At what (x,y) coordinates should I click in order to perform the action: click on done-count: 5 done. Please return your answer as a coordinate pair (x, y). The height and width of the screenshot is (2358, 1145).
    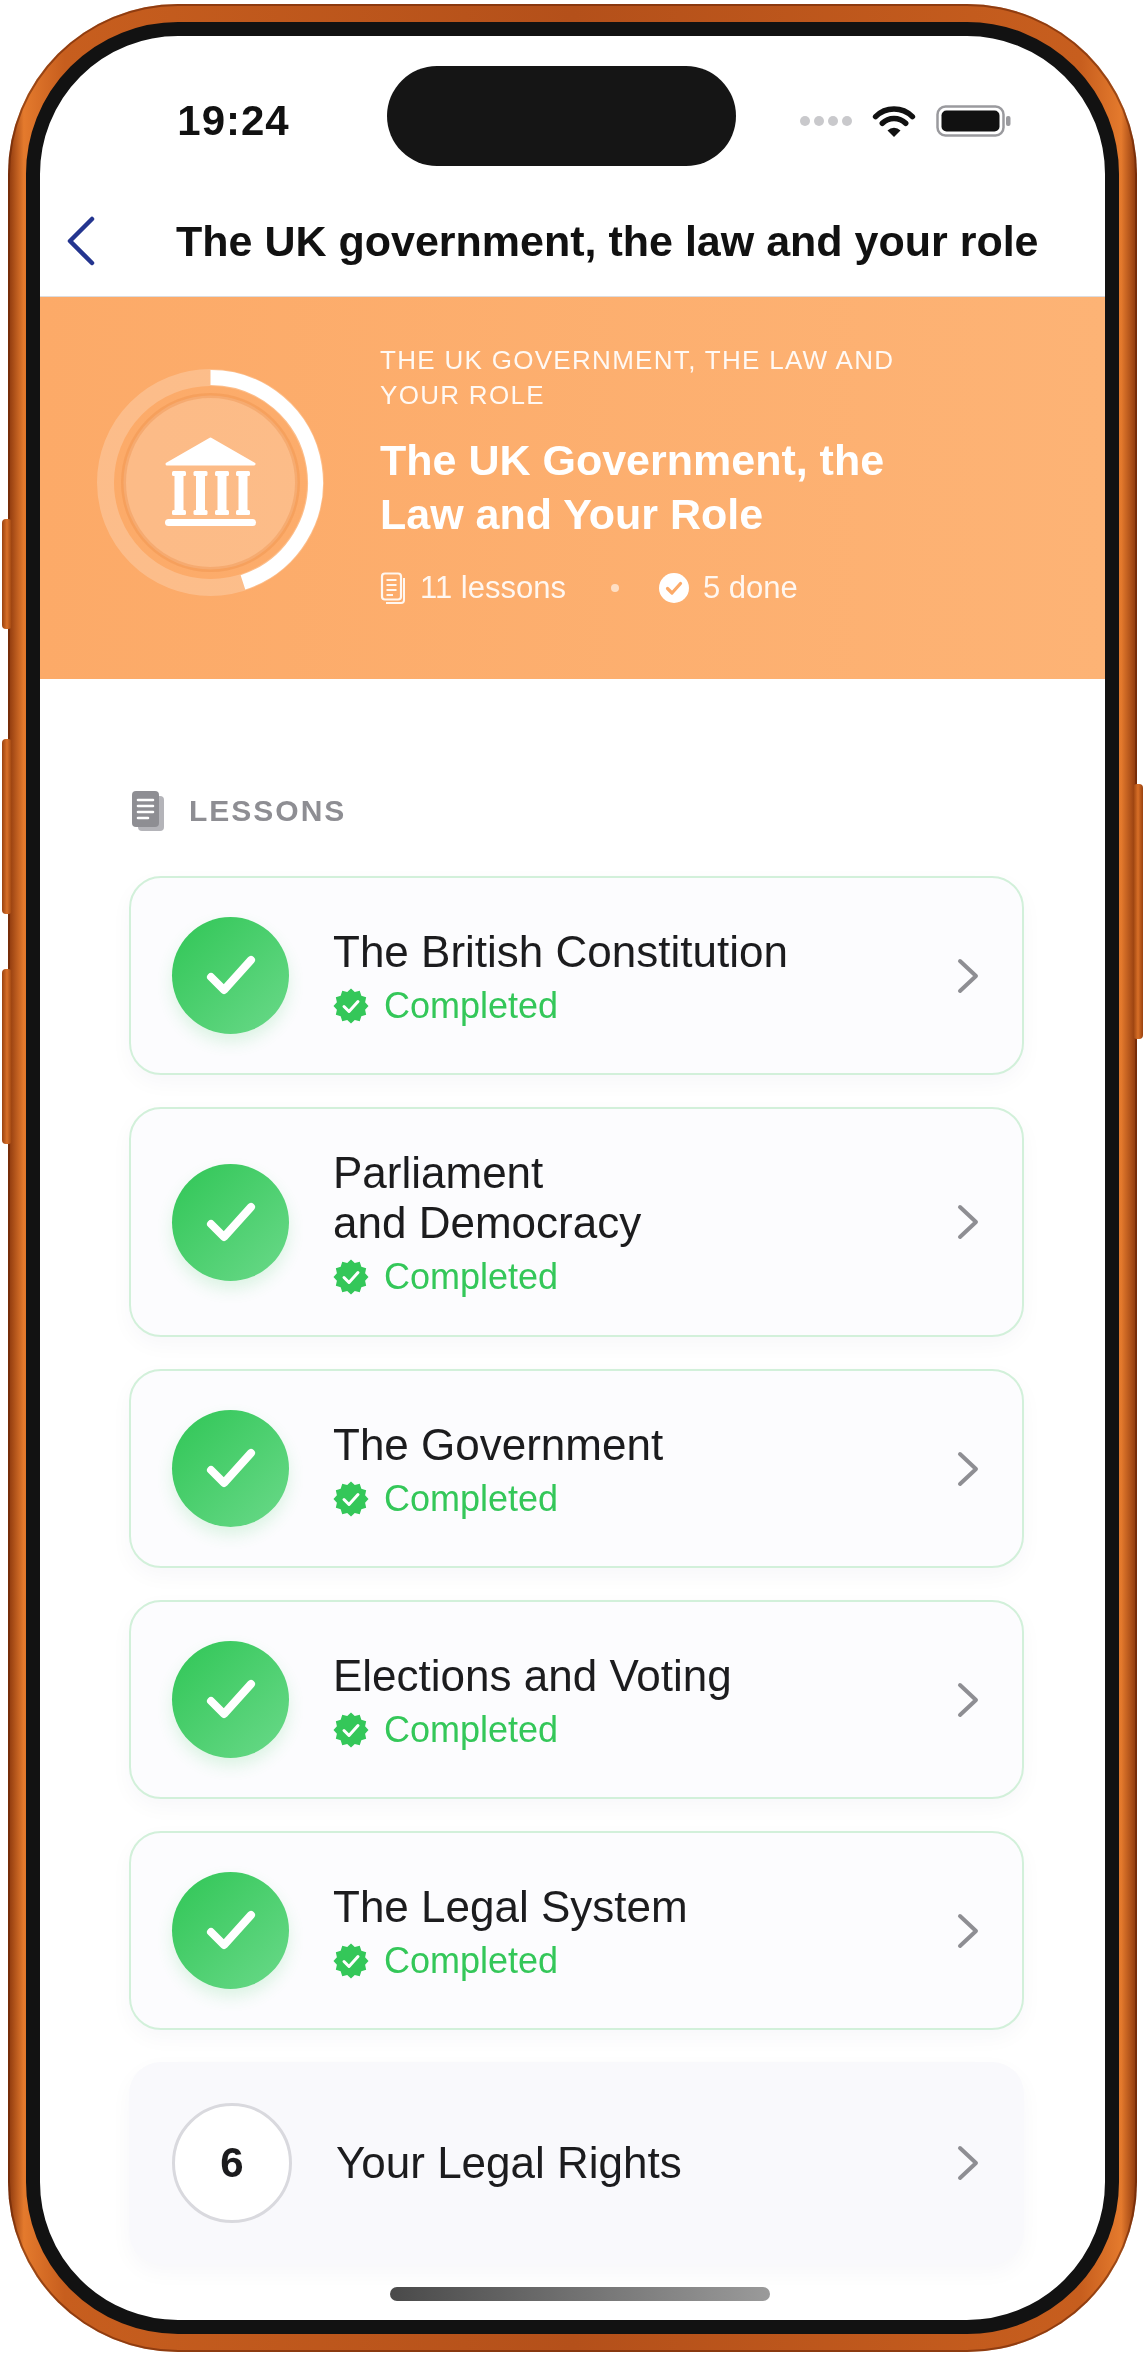
    Looking at the image, I should click on (750, 588).